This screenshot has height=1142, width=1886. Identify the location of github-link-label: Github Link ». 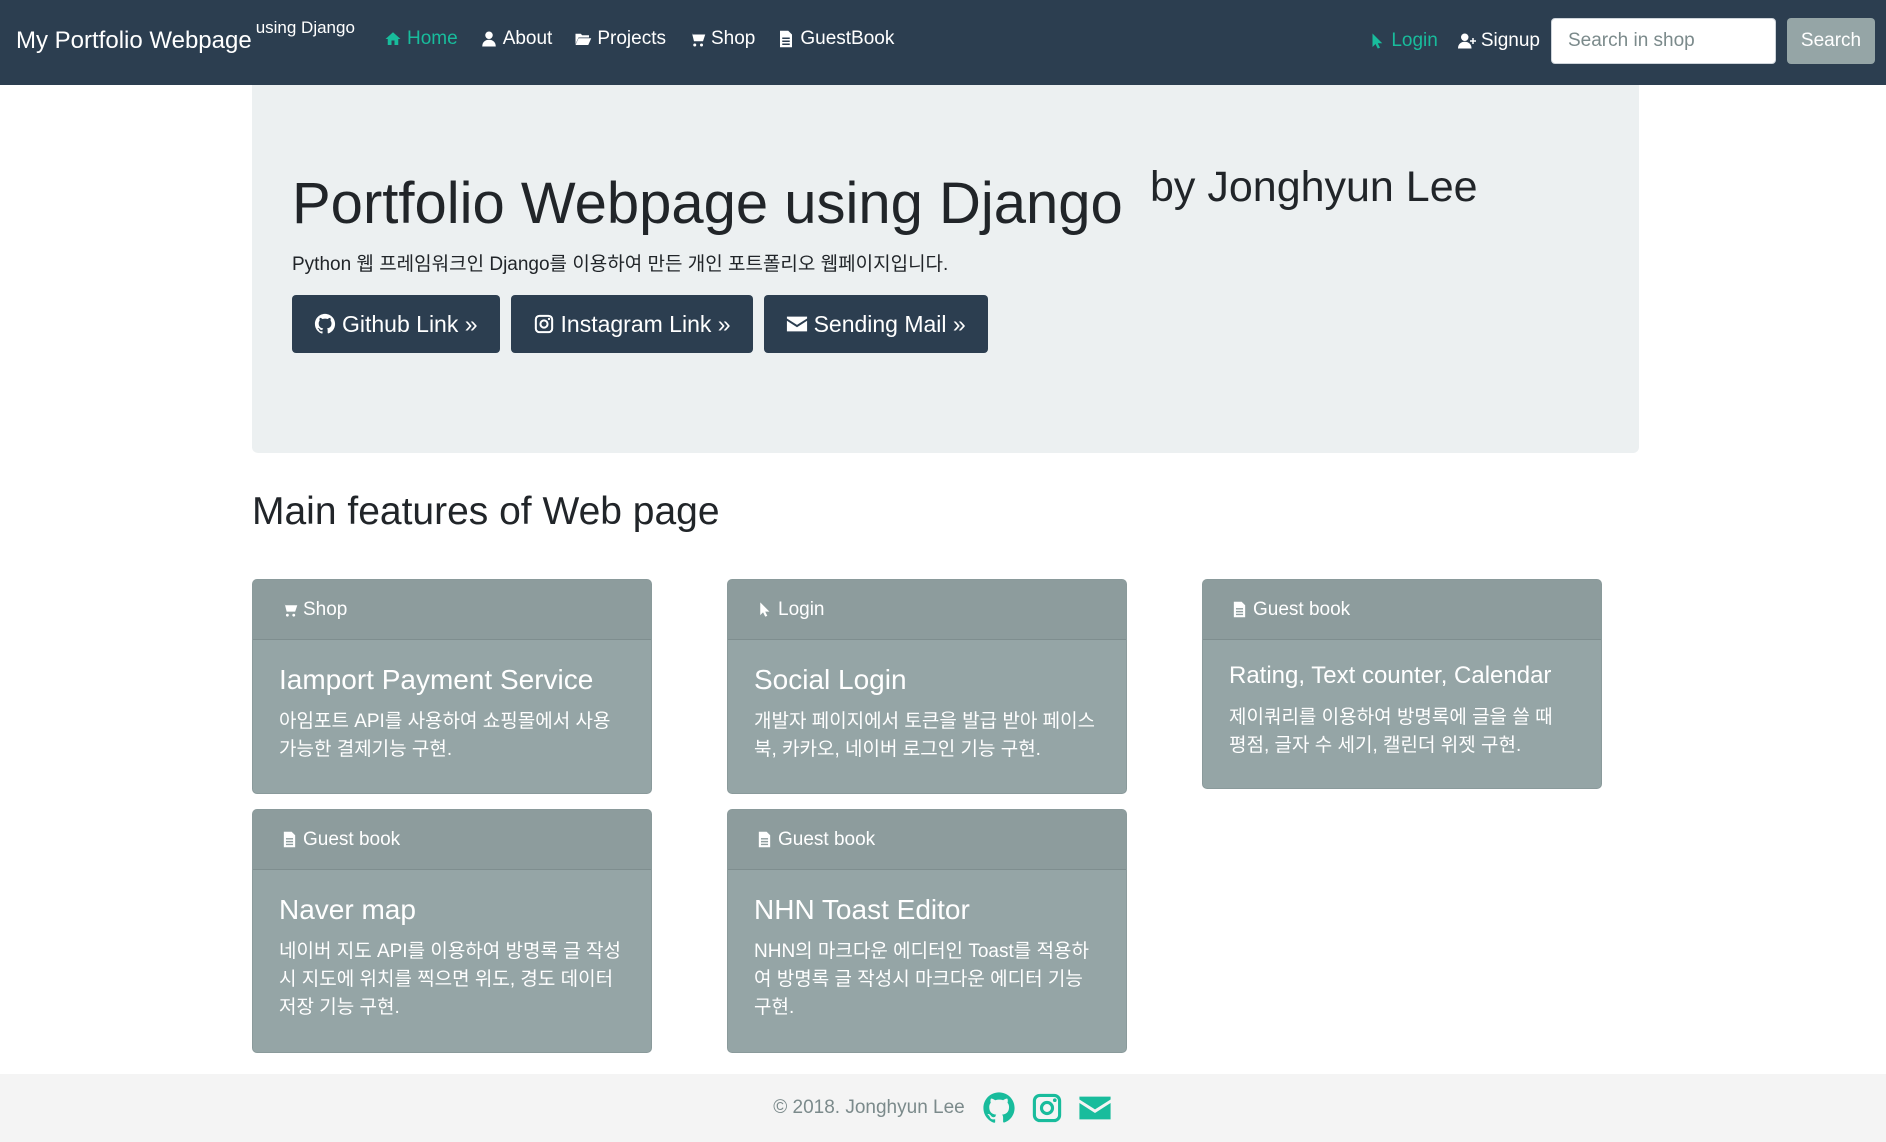
(410, 323).